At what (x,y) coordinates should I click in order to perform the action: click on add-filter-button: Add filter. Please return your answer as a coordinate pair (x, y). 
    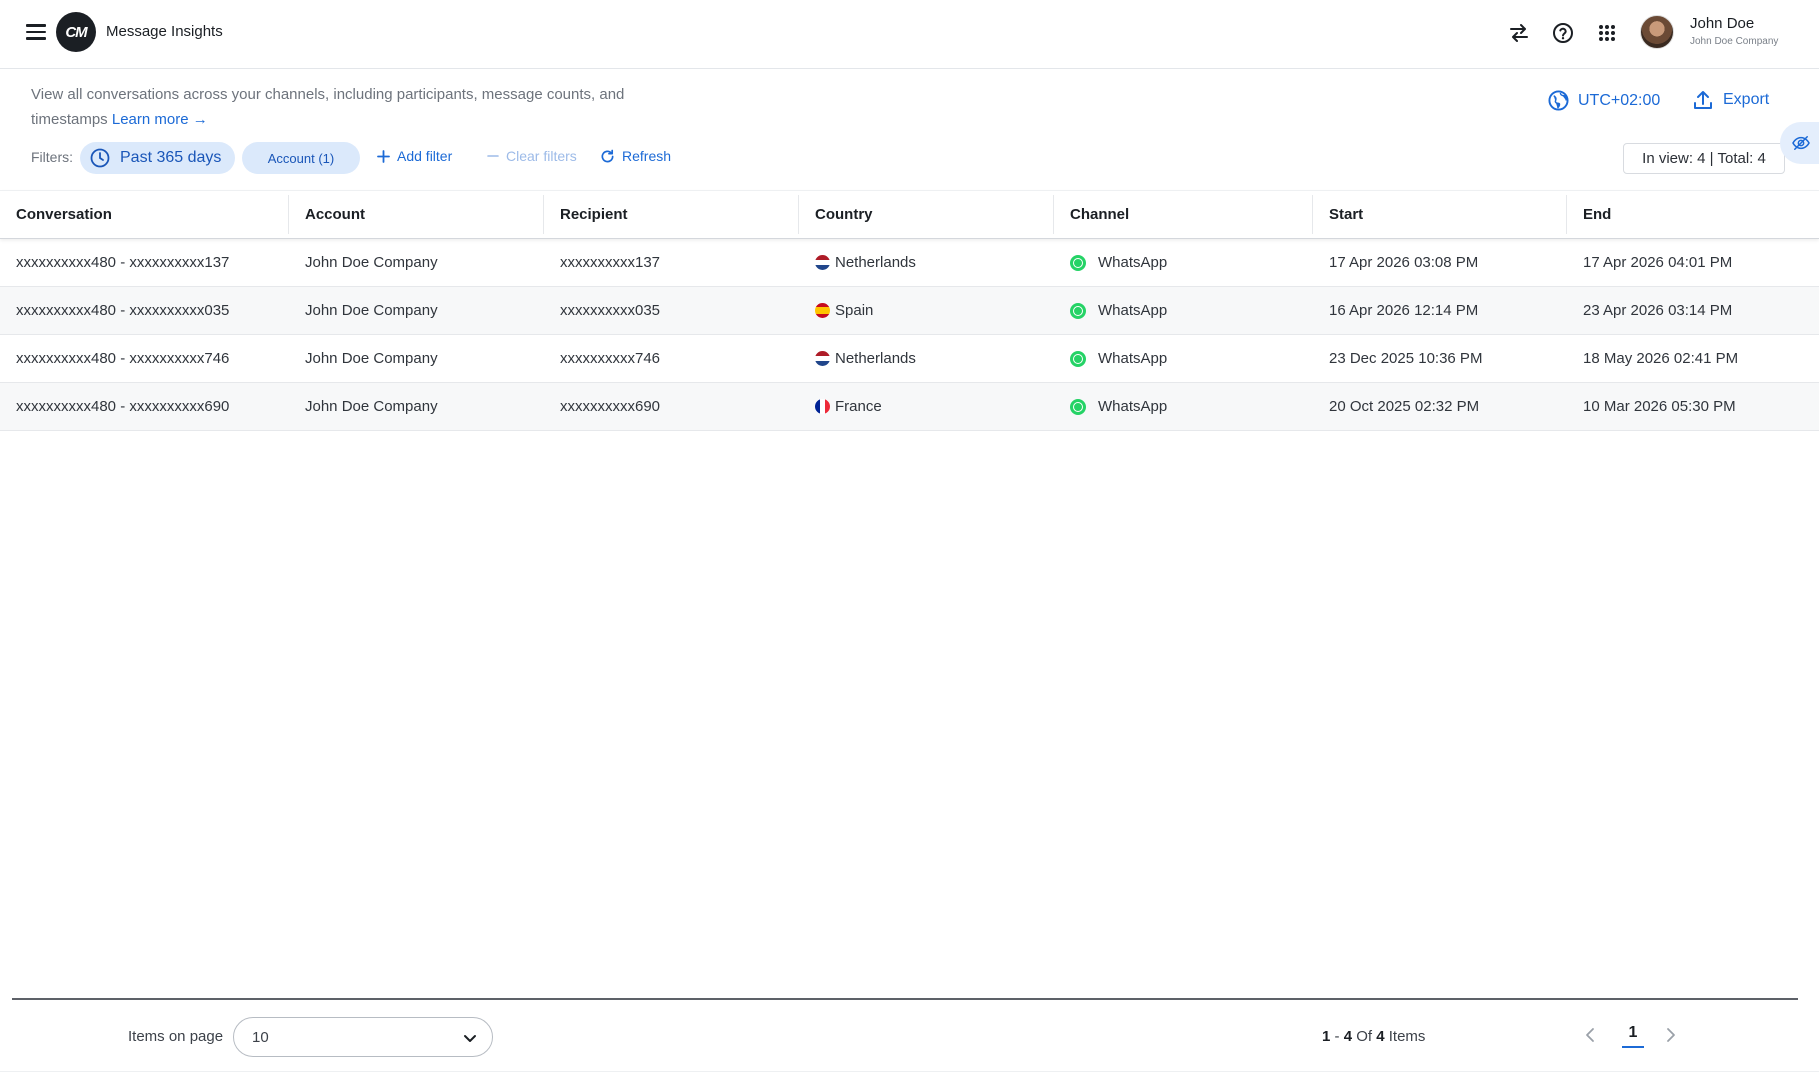
    Looking at the image, I should click on (414, 156).